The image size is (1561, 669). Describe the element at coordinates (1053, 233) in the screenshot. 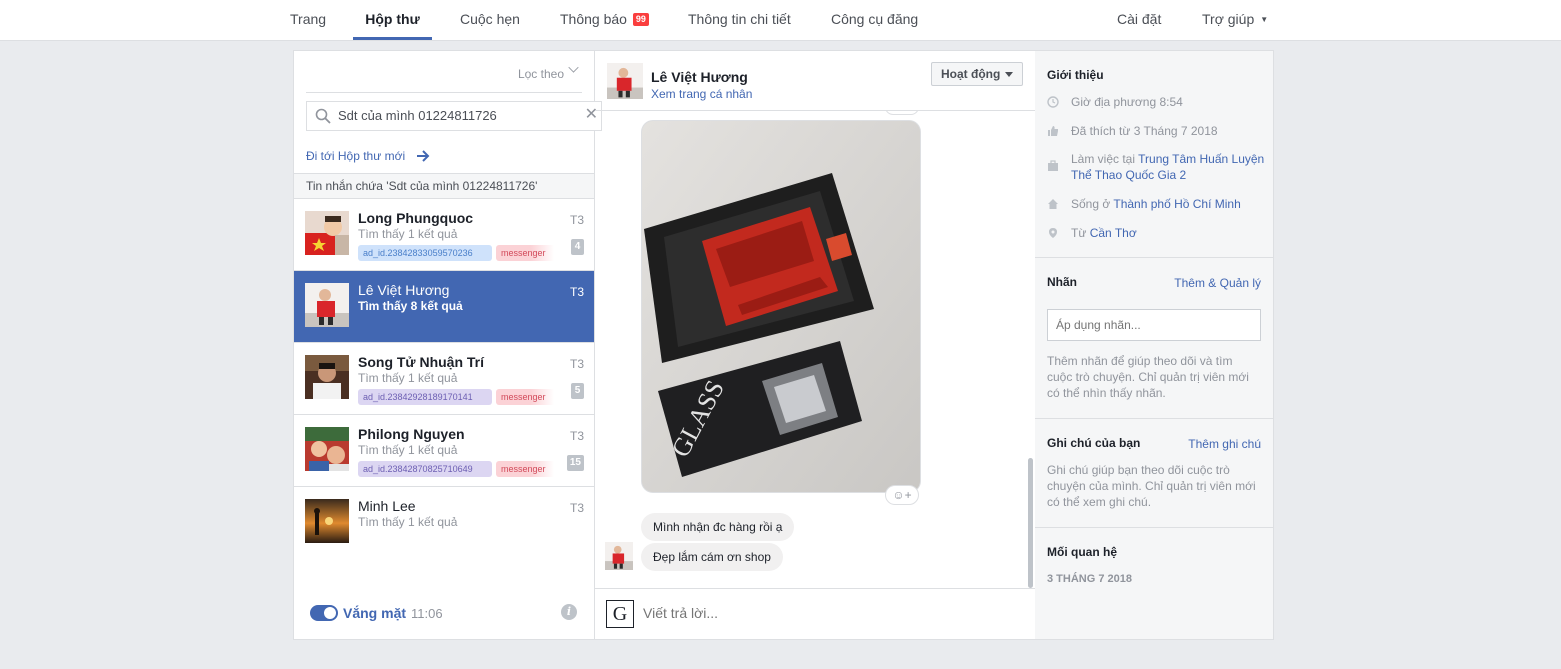

I see `location-pin-icon` at that location.